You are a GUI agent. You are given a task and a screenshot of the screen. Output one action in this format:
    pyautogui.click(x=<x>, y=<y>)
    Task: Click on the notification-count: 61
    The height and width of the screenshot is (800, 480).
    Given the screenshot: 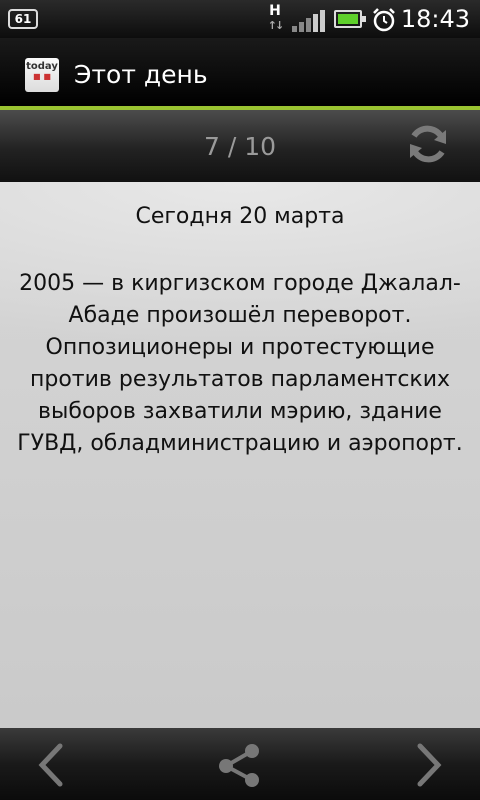 What is the action you would take?
    pyautogui.click(x=23, y=19)
    